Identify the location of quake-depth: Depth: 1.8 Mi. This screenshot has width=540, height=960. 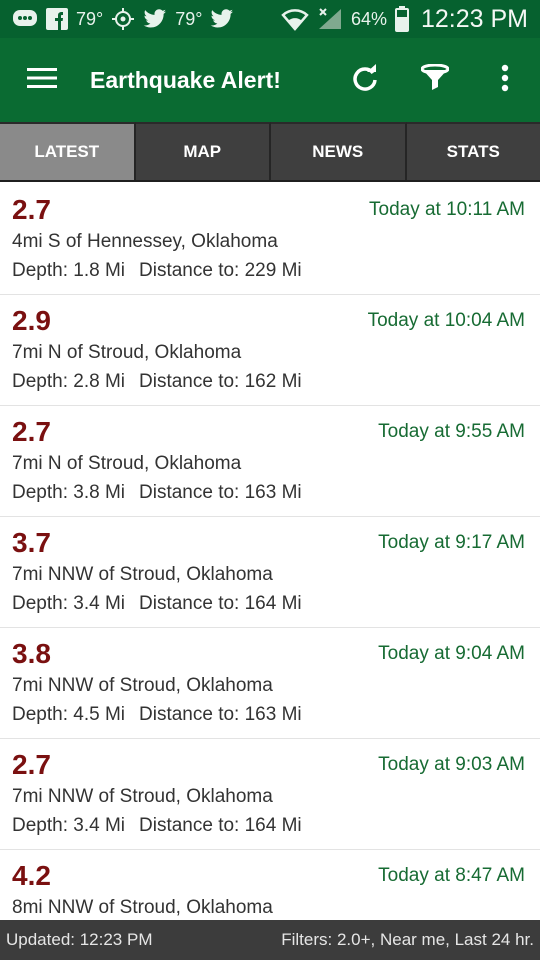
(68, 270).